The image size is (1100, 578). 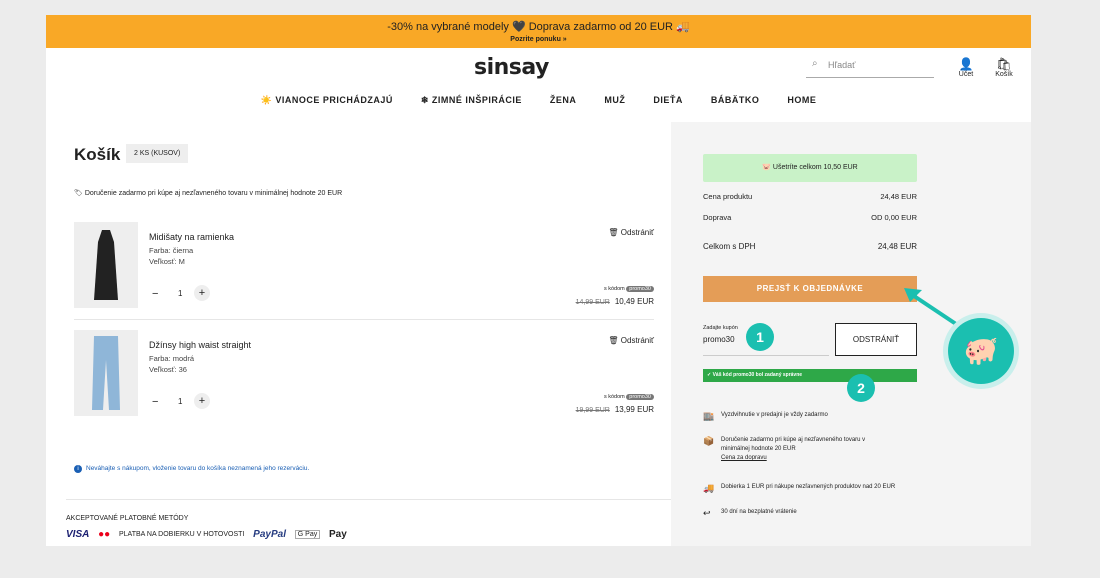 I want to click on product-name: Džínsy high waist straight, so click(x=200, y=345).